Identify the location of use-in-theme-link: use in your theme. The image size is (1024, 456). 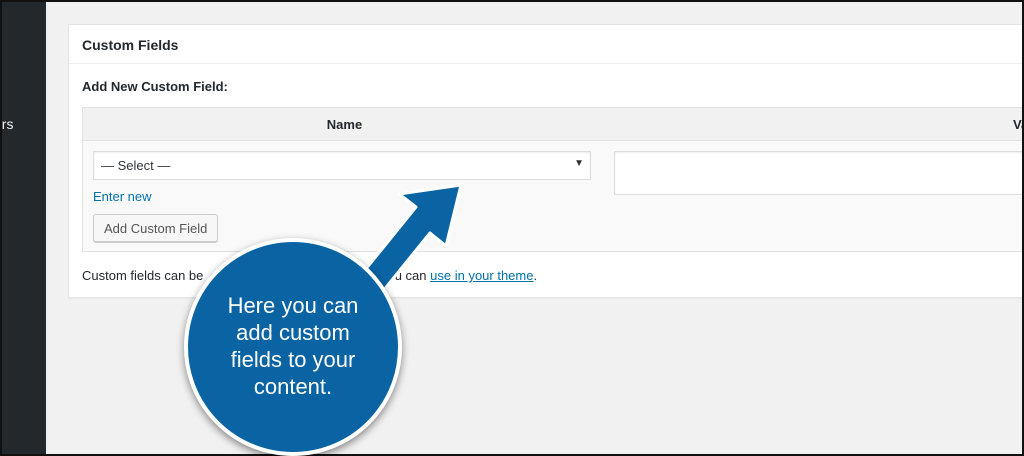
(481, 275).